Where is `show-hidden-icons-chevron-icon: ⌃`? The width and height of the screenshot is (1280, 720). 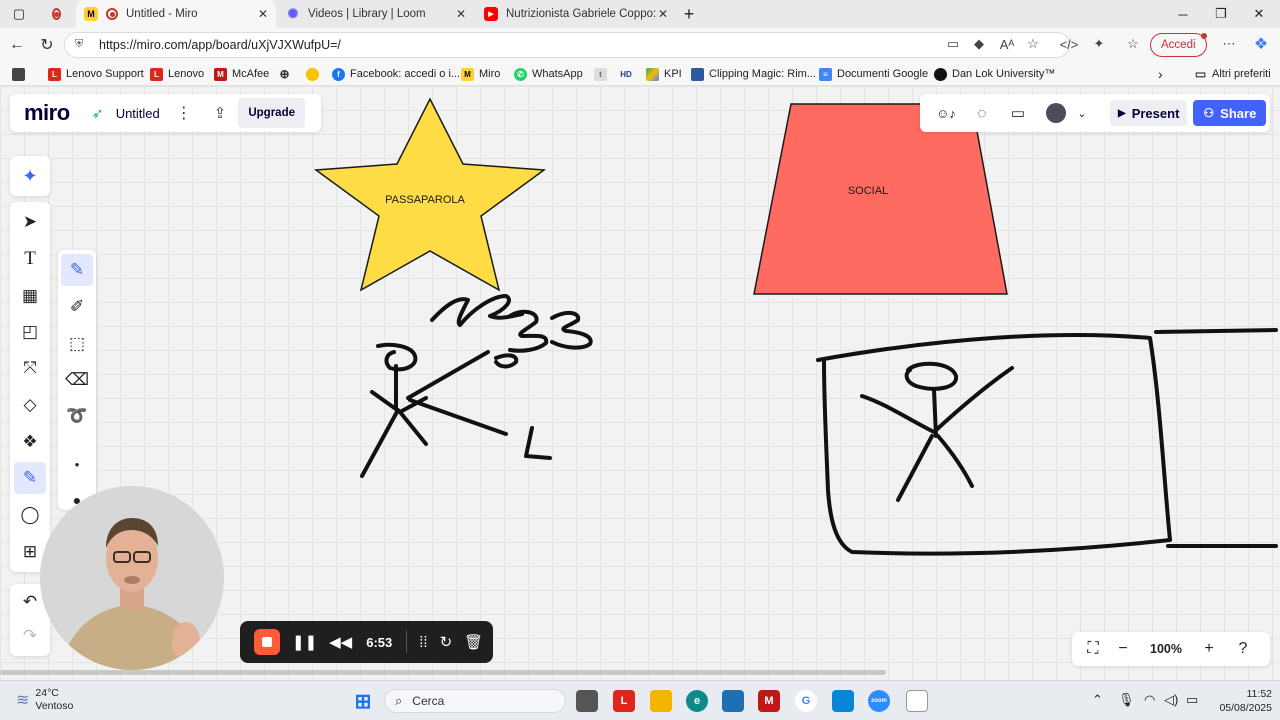 show-hidden-icons-chevron-icon: ⌃ is located at coordinates (1097, 700).